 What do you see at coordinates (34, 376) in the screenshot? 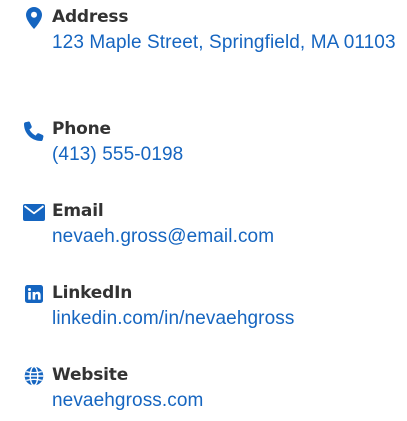
I see `globe-icon` at bounding box center [34, 376].